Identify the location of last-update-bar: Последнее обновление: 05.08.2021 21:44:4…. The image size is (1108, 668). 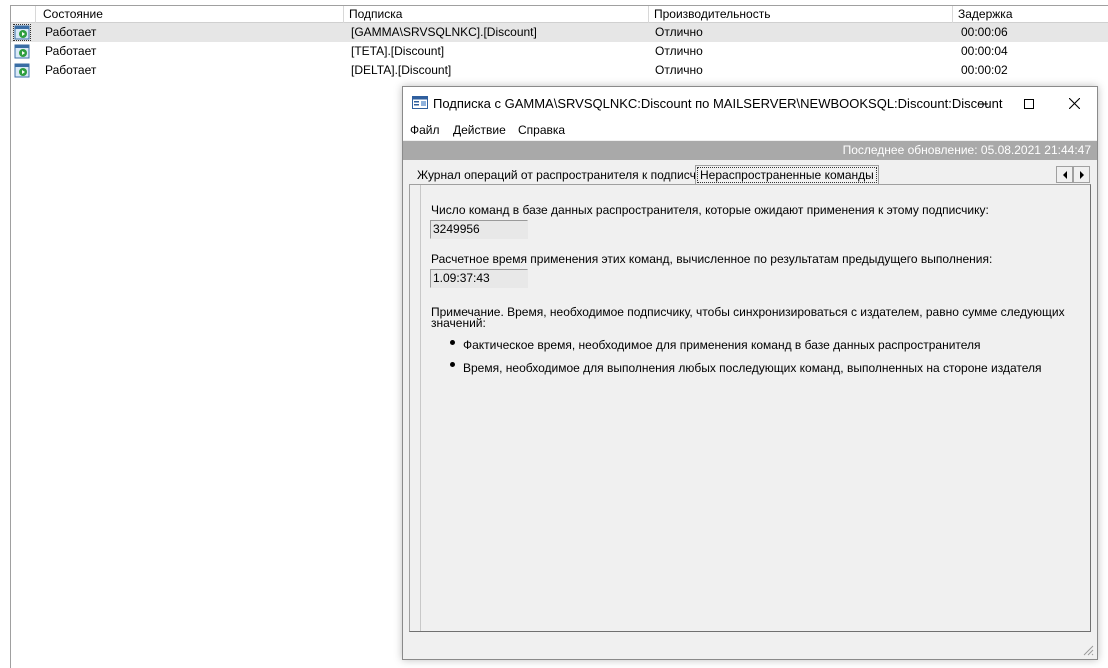
(750, 150).